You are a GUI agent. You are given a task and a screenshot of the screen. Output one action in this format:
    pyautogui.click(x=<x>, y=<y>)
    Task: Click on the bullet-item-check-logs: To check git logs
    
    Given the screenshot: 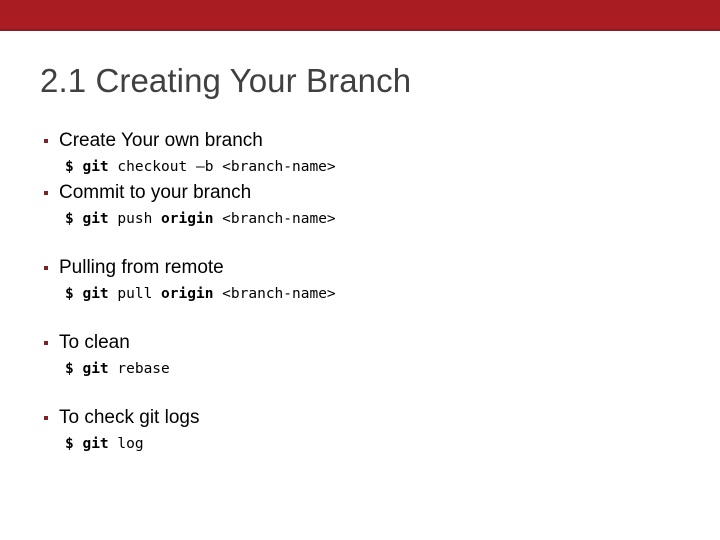 What is the action you would take?
    pyautogui.click(x=365, y=417)
    